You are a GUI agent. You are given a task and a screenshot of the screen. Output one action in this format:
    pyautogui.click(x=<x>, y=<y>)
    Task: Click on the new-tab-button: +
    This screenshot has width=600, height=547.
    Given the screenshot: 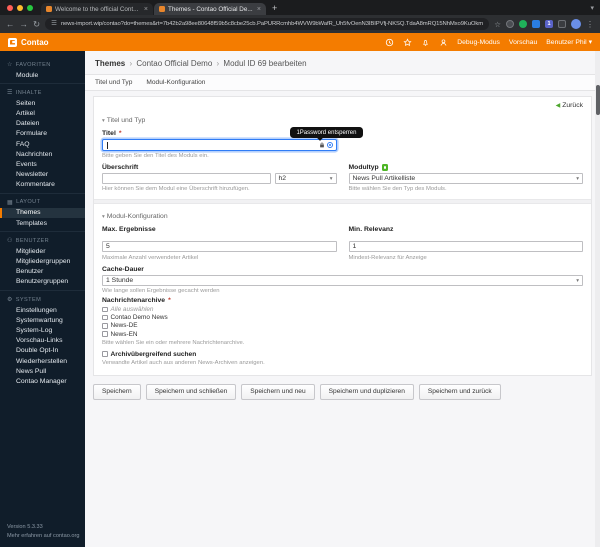 What is the action you would take?
    pyautogui.click(x=274, y=8)
    